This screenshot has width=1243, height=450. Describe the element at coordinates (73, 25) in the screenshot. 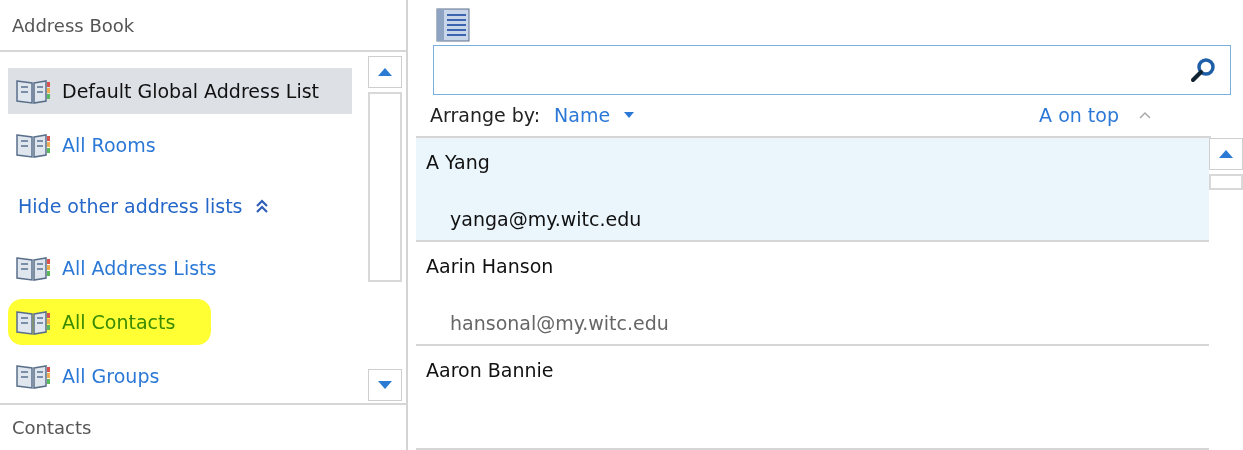

I see `panel-title: Address Book` at that location.